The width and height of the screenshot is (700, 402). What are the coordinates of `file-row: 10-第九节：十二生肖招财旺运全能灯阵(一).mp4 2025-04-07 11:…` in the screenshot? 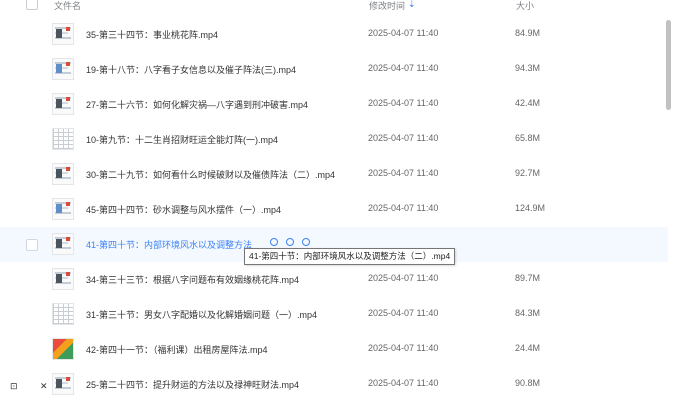 It's located at (334, 139).